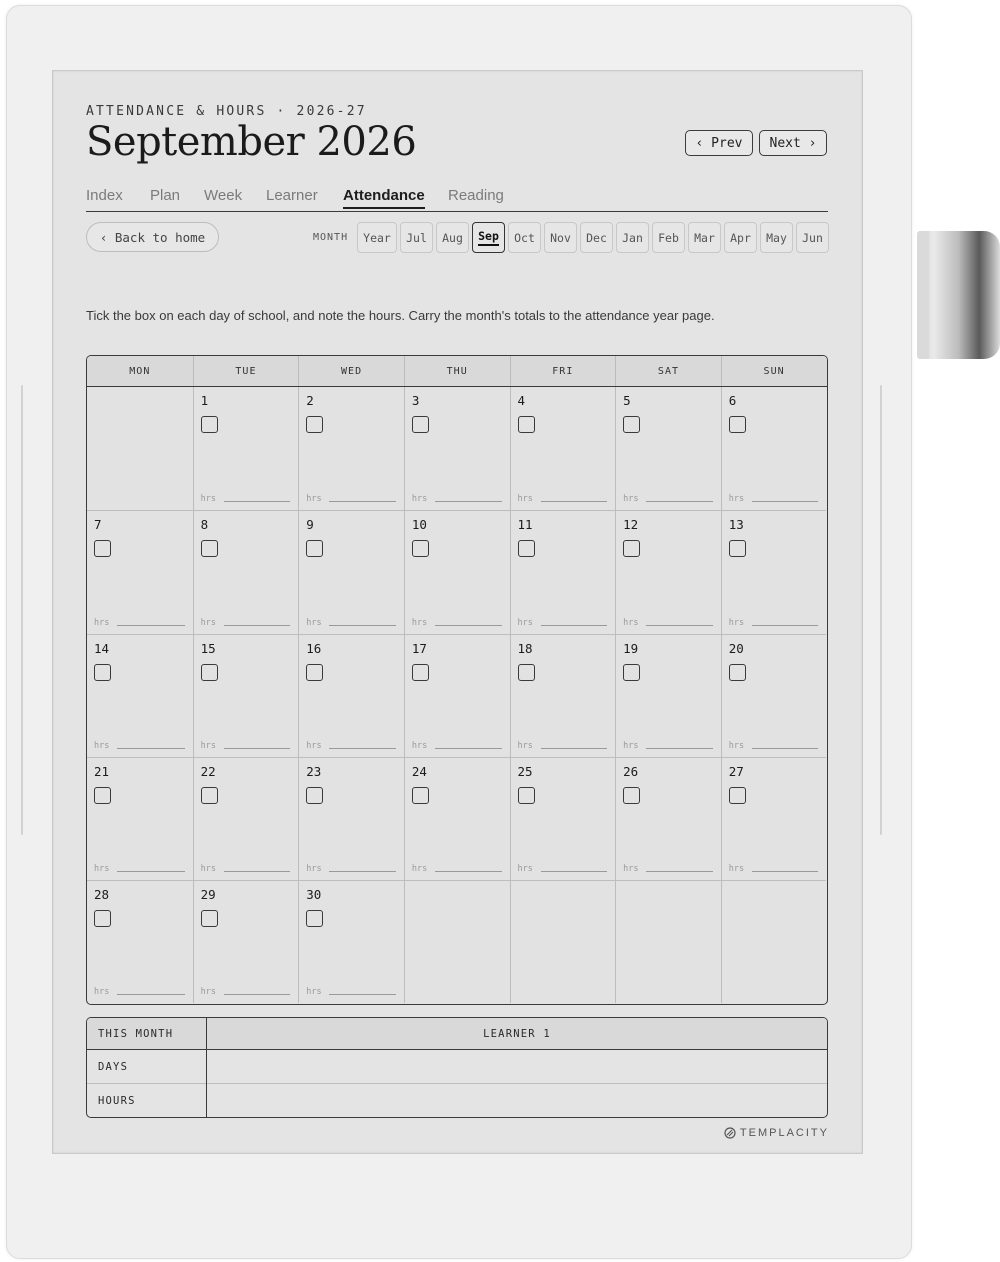 Image resolution: width=1000 pixels, height=1262 pixels. Describe the element at coordinates (223, 195) in the screenshot. I see `tab-week: Week` at that location.